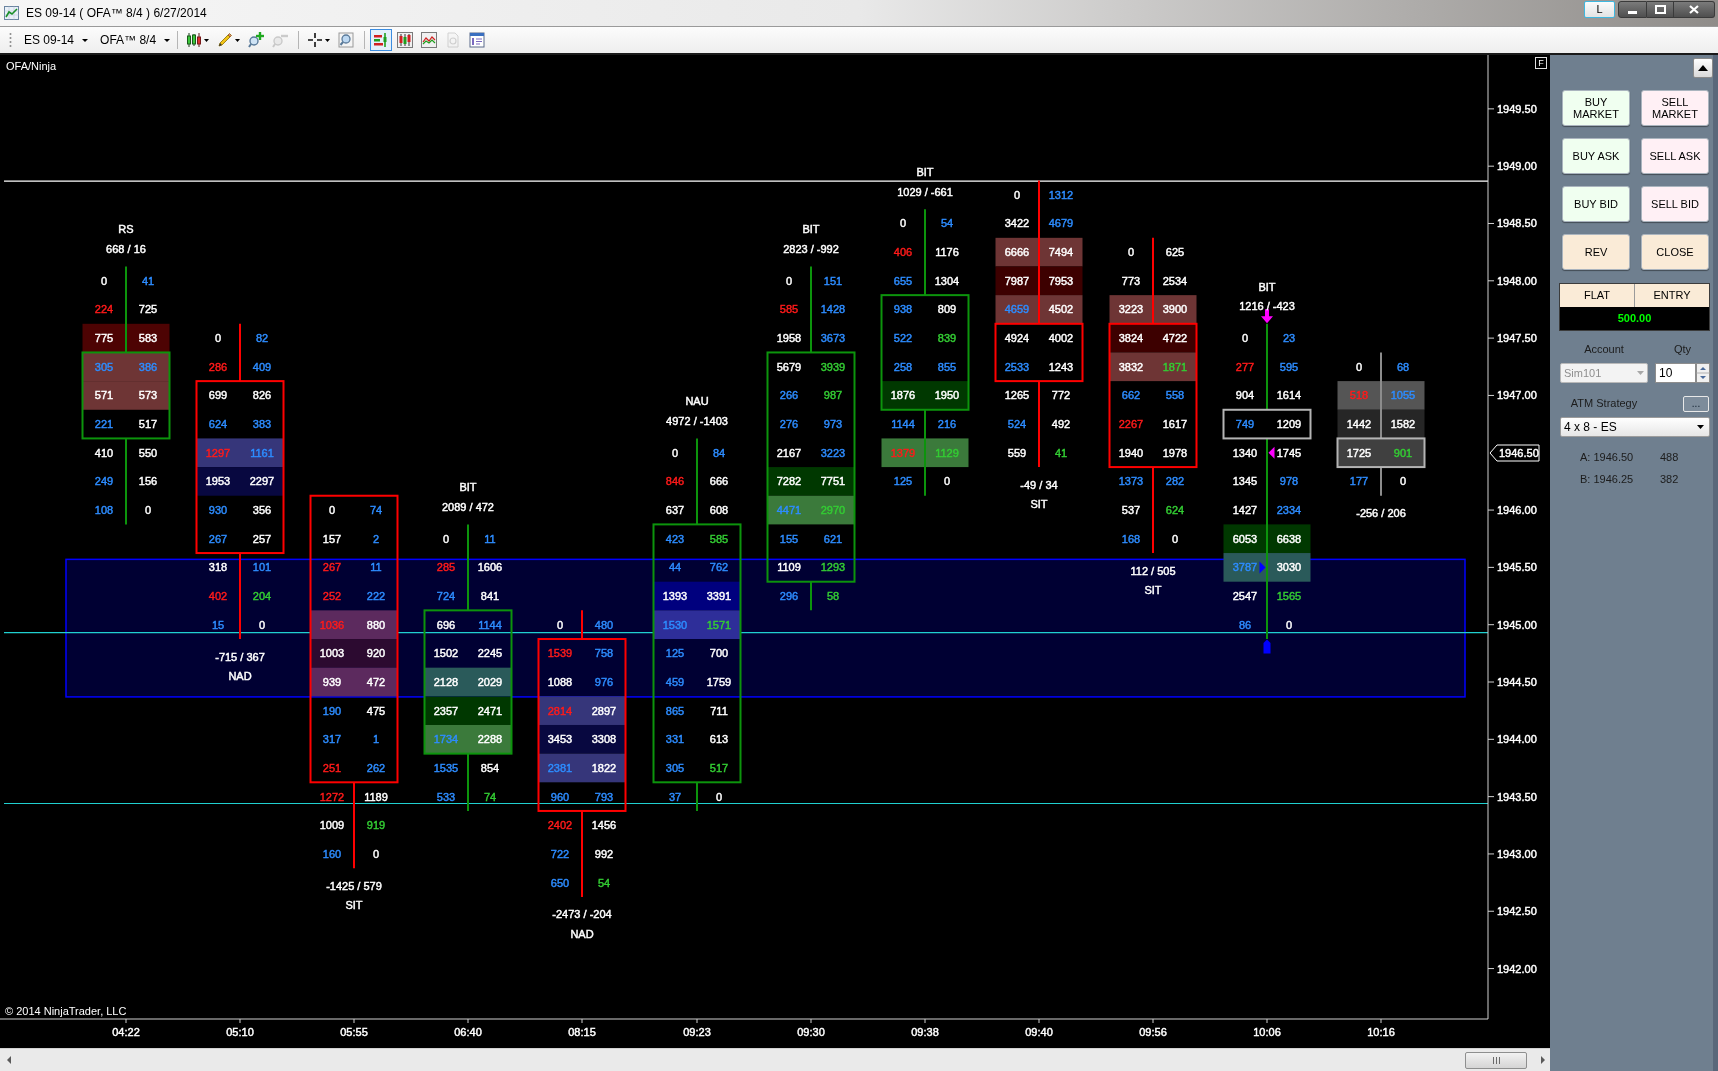  What do you see at coordinates (446, 596) in the screenshot?
I see `volume-value: 724` at bounding box center [446, 596].